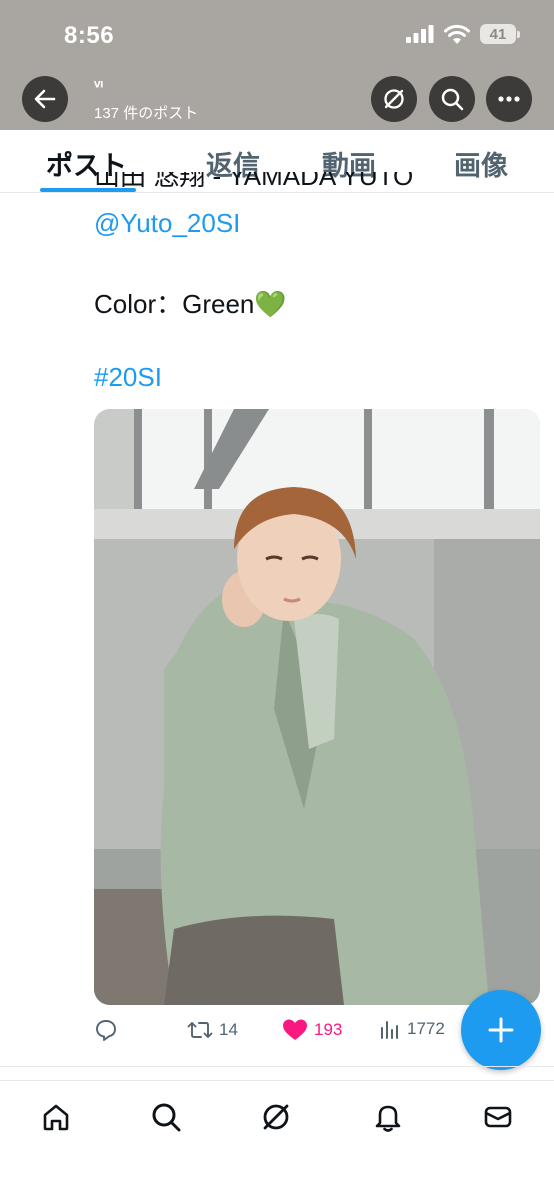  What do you see at coordinates (457, 34) in the screenshot?
I see `wifi-icon` at bounding box center [457, 34].